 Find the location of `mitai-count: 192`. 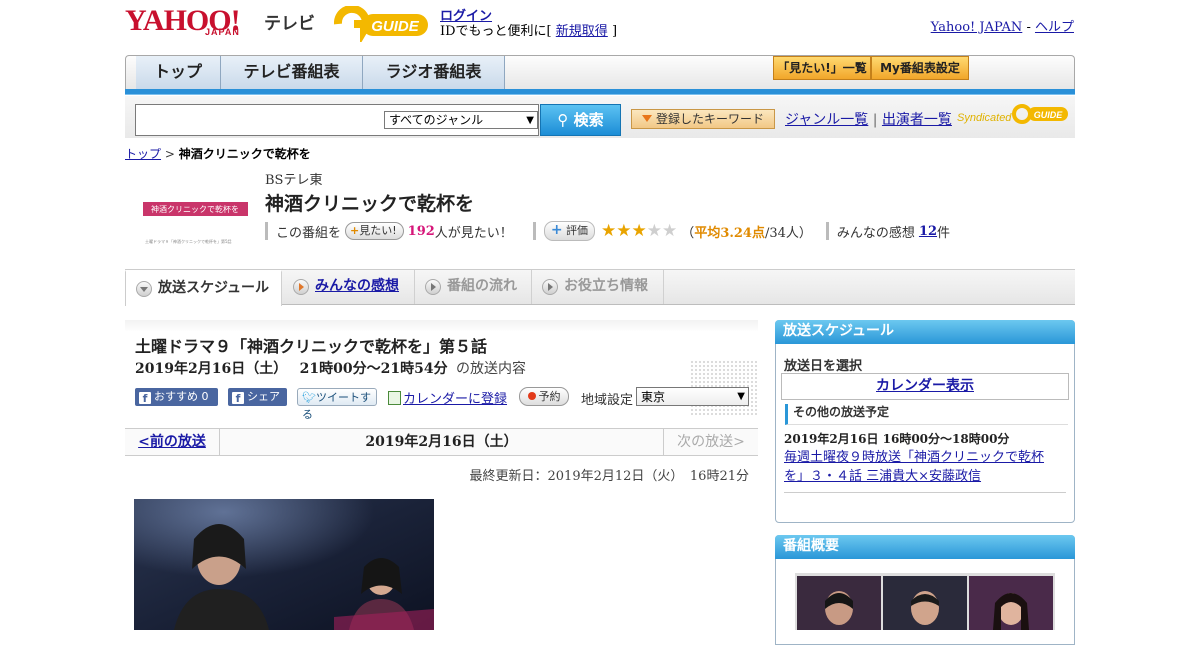

mitai-count: 192 is located at coordinates (421, 231).